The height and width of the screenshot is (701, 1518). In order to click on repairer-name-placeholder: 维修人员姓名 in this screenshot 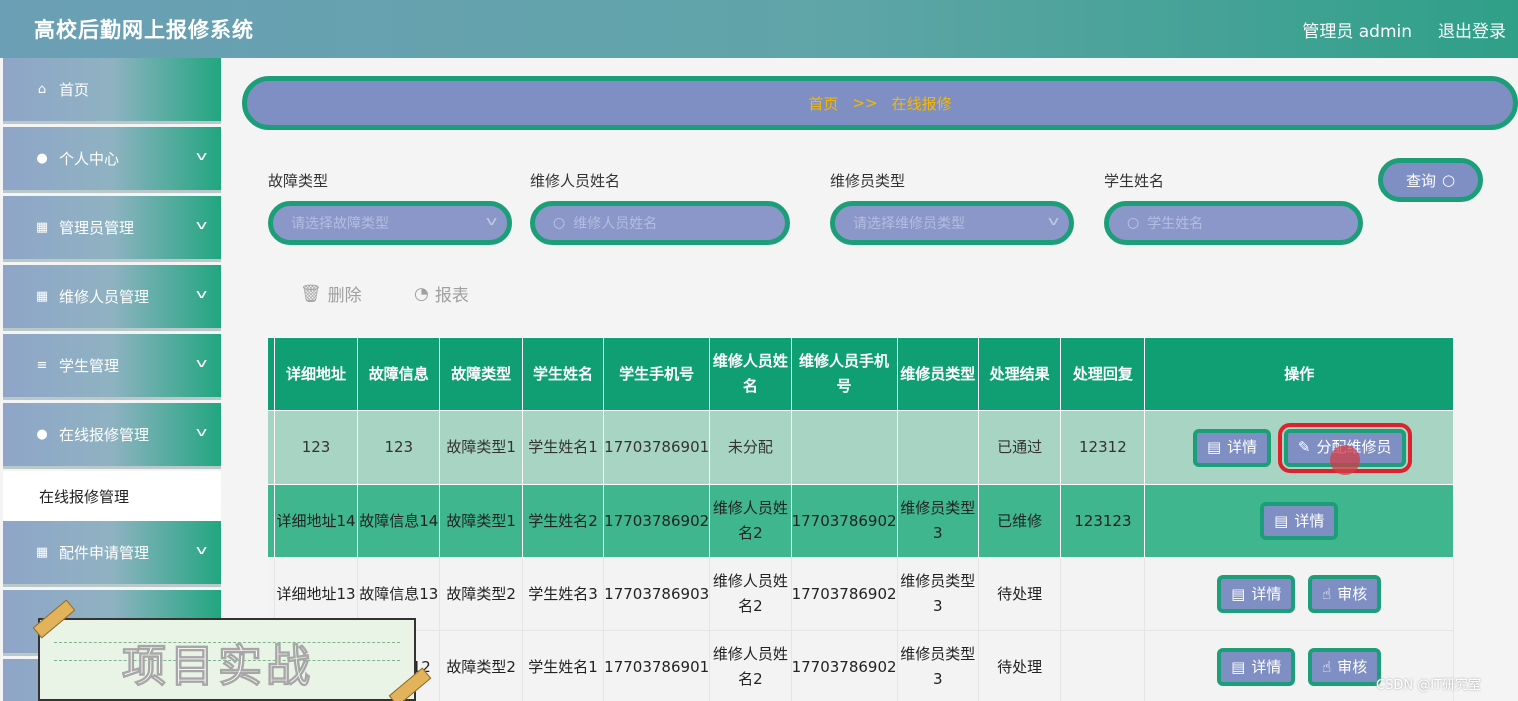, I will do `click(615, 224)`.